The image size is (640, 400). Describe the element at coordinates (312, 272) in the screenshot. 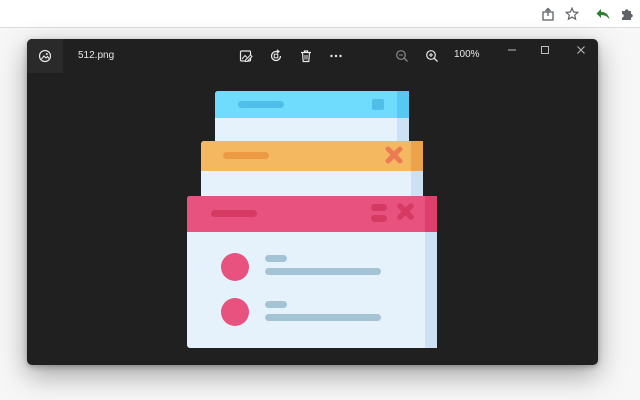

I see `pink-window-card` at that location.